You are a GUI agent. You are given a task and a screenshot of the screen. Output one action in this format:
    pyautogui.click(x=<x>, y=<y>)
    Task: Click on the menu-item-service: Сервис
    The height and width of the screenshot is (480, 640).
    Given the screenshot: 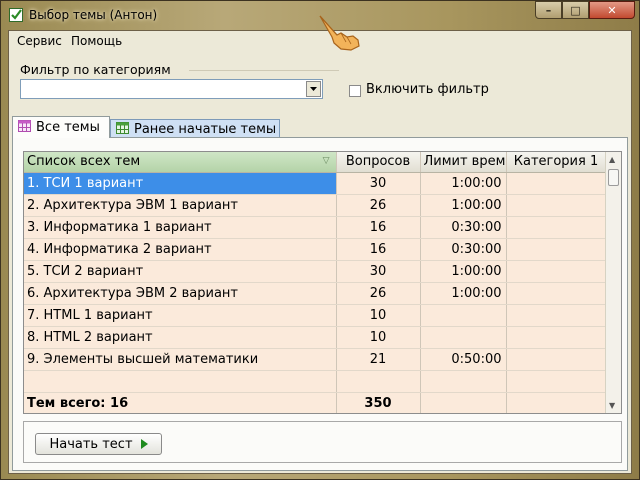 What is the action you would take?
    pyautogui.click(x=39, y=41)
    